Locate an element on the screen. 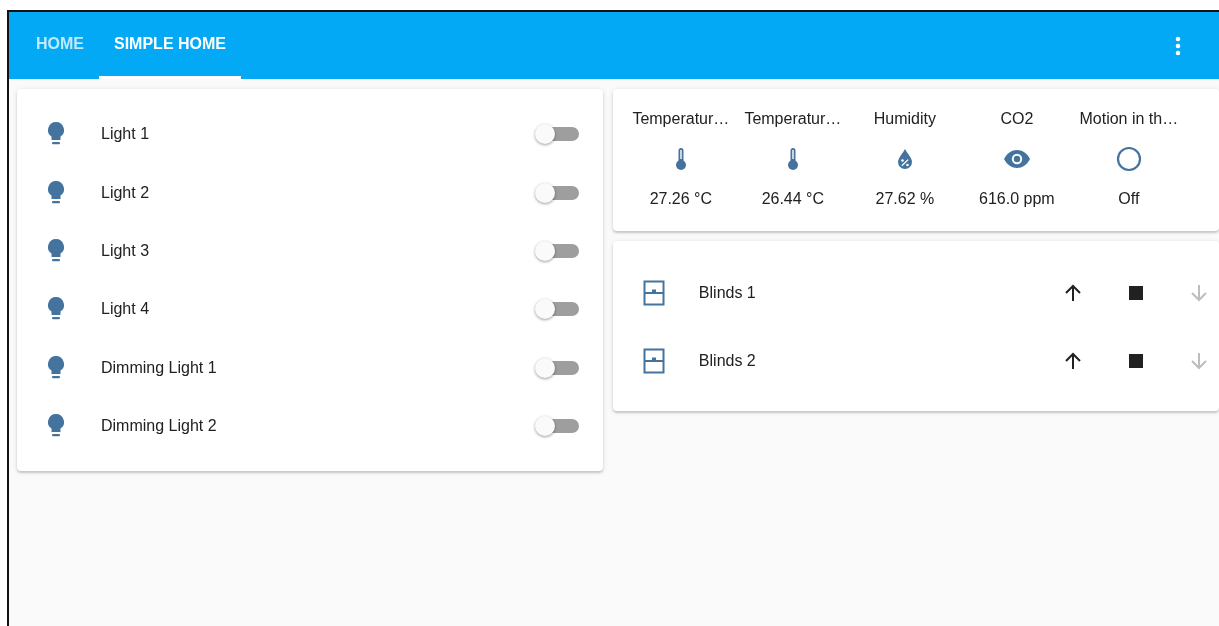 This screenshot has width=1219, height=626. light-name: Light 4 is located at coordinates (125, 309).